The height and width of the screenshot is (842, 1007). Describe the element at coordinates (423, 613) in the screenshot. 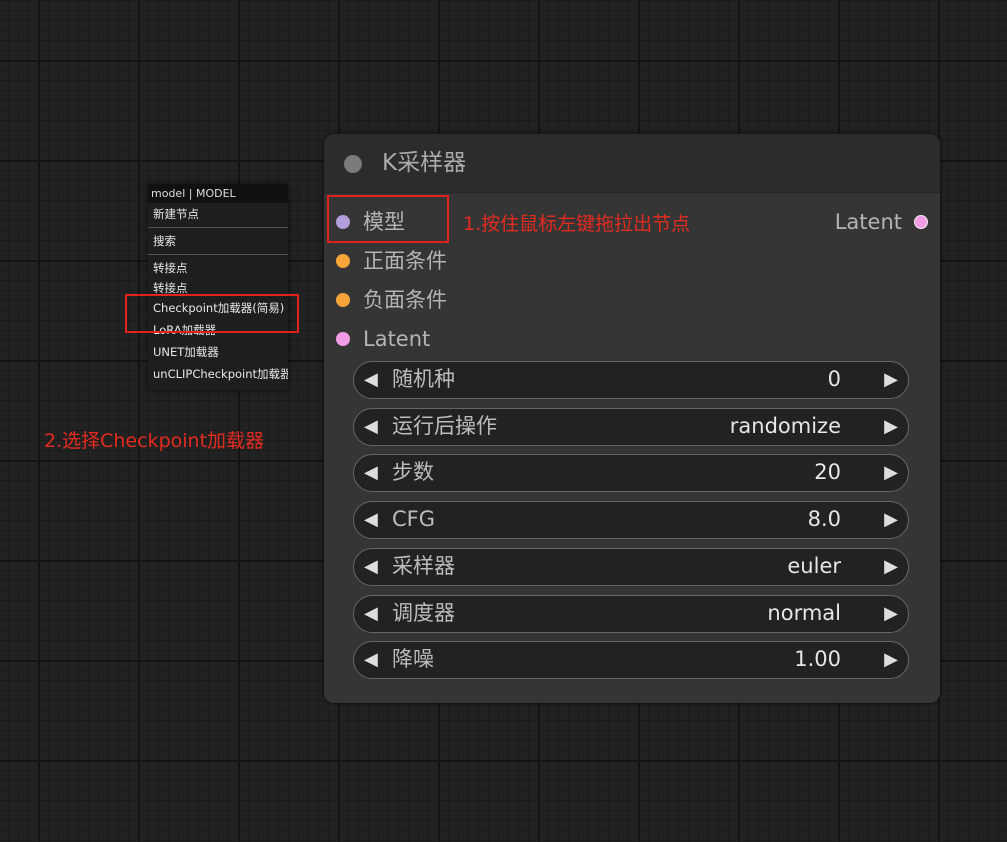

I see `widget-label: 调度器` at that location.